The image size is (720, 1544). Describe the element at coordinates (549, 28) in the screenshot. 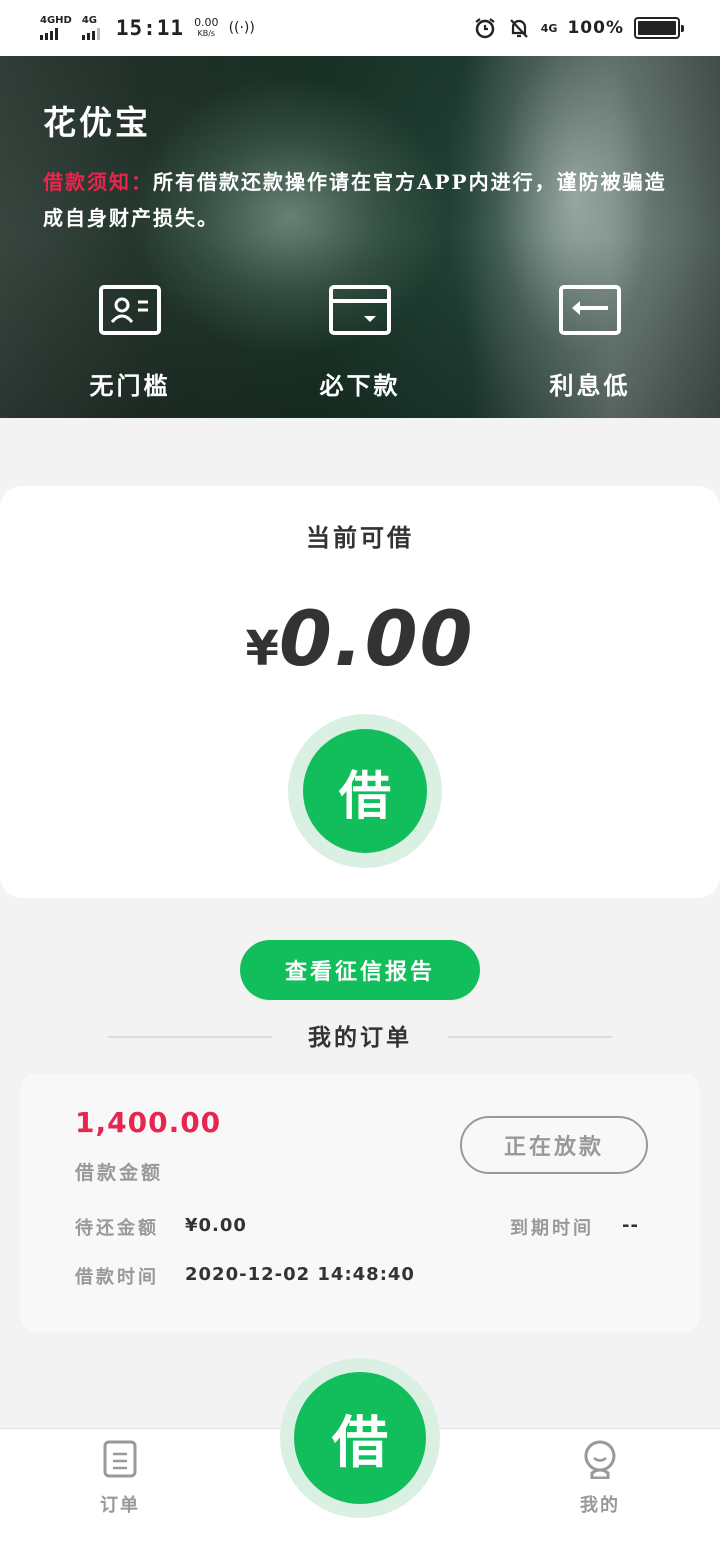

I see `sim2-network-tag: 4G` at that location.